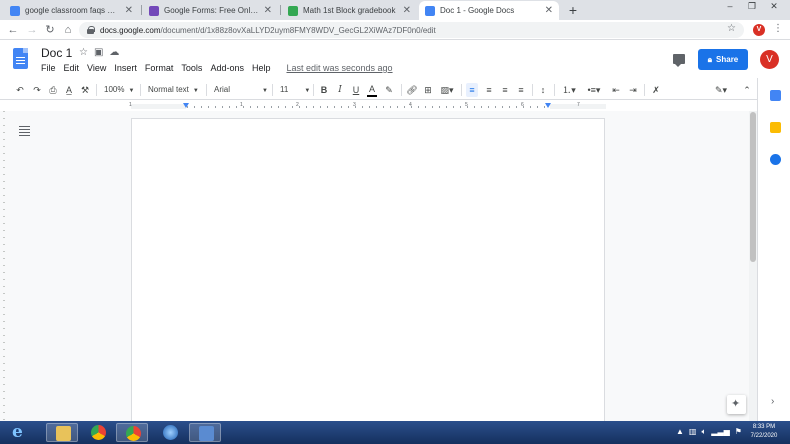  What do you see at coordinates (37, 90) in the screenshot?
I see `redo-icon: ↷` at bounding box center [37, 90].